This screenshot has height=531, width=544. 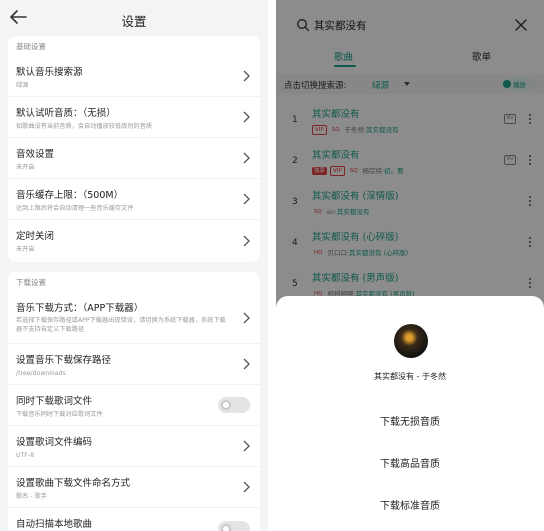 What do you see at coordinates (410, 420) in the screenshot?
I see `download-lossless-option: 下载无损音质` at bounding box center [410, 420].